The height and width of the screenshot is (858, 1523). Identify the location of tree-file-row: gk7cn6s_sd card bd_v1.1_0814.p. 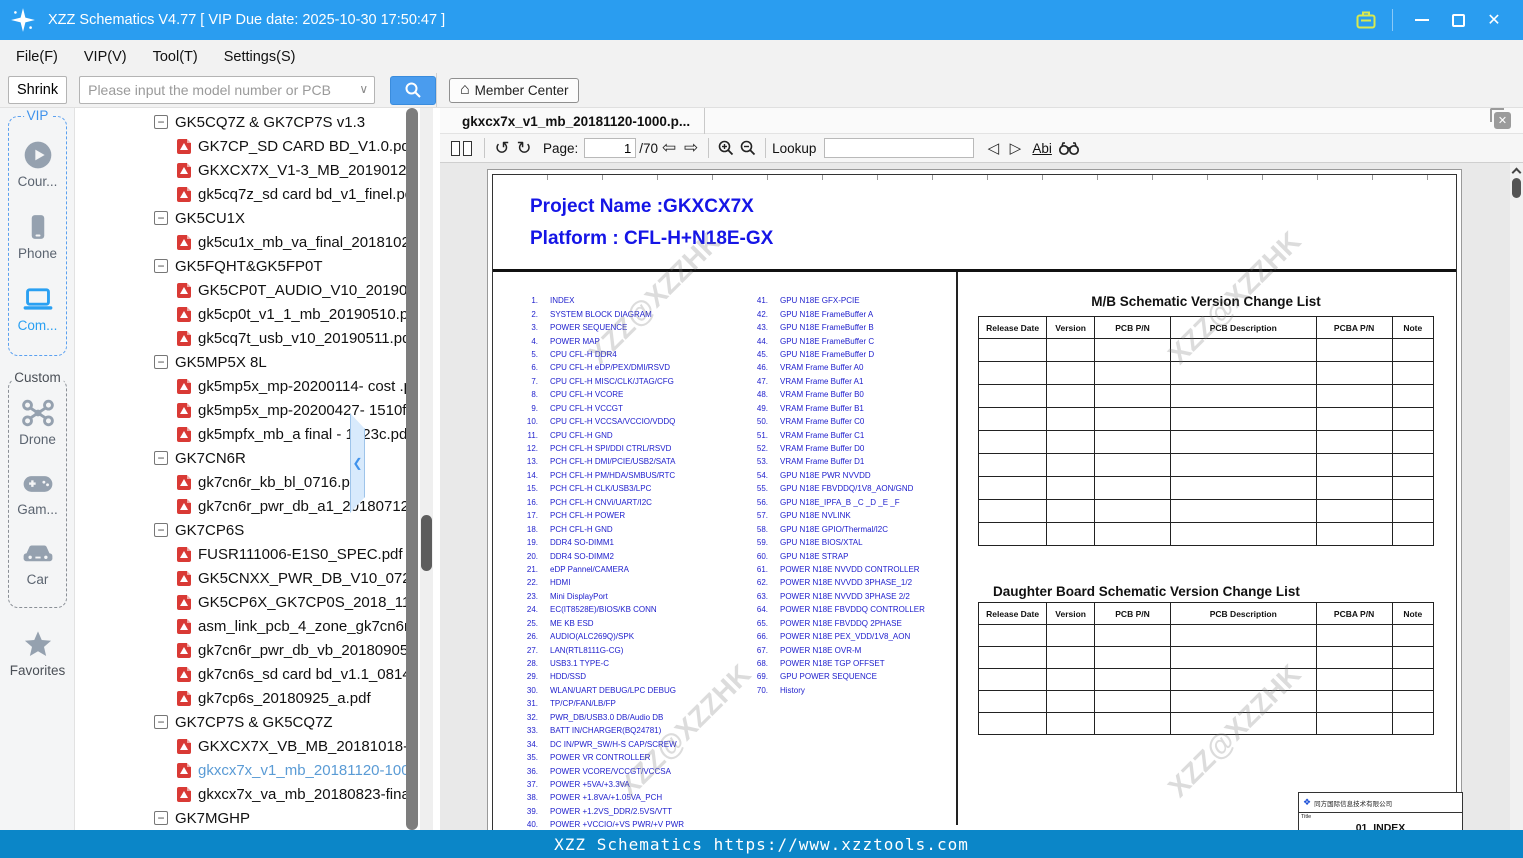
(280, 674).